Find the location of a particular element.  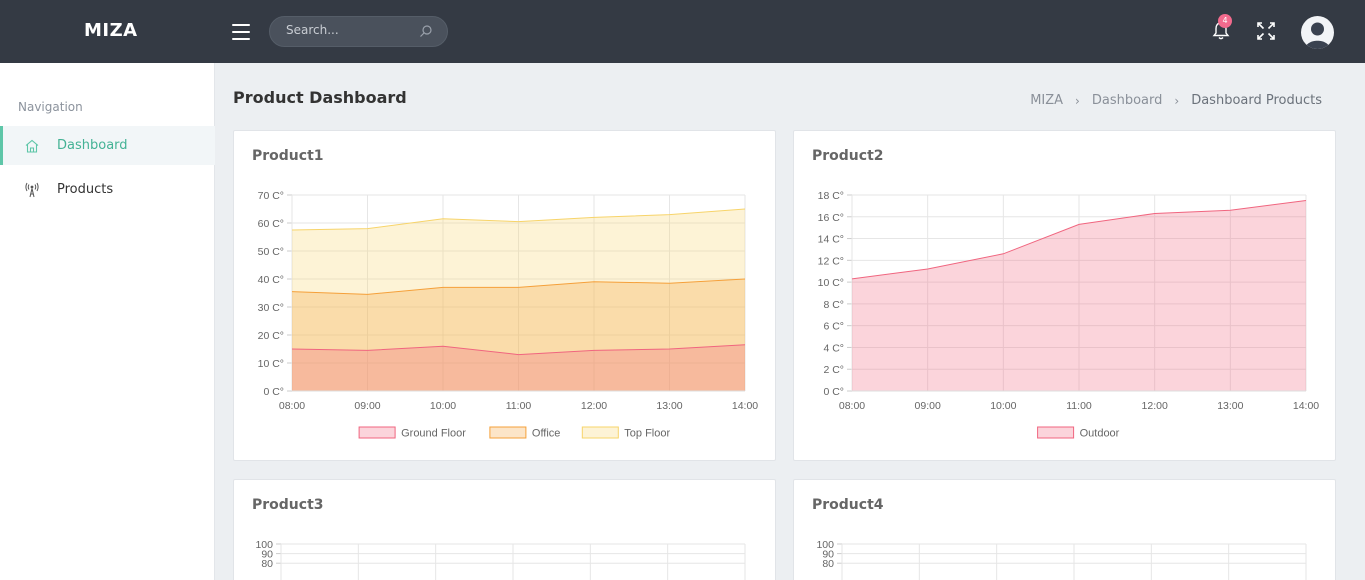

notification-badge: 4 is located at coordinates (1225, 21).